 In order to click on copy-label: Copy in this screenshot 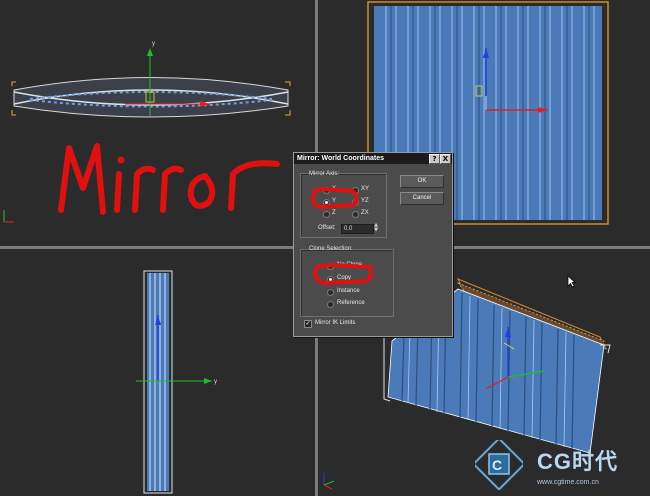, I will do `click(344, 278)`.